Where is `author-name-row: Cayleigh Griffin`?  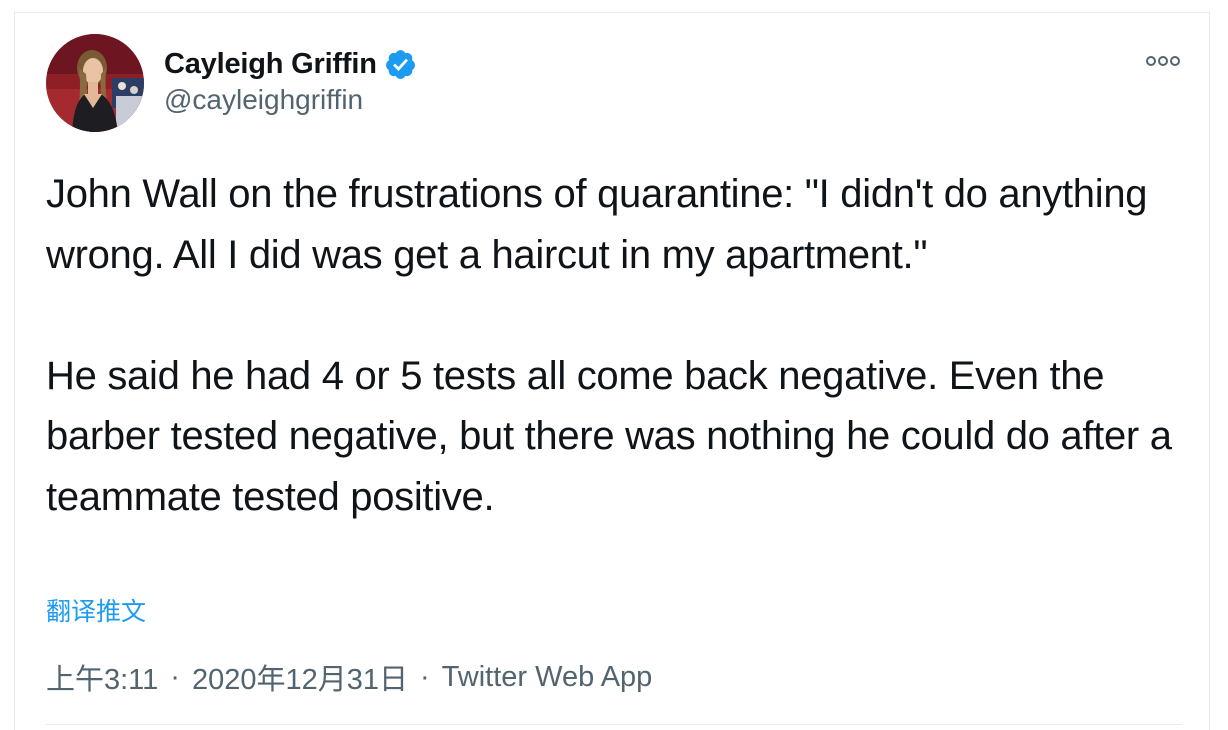
author-name-row: Cayleigh Griffin is located at coordinates (290, 64).